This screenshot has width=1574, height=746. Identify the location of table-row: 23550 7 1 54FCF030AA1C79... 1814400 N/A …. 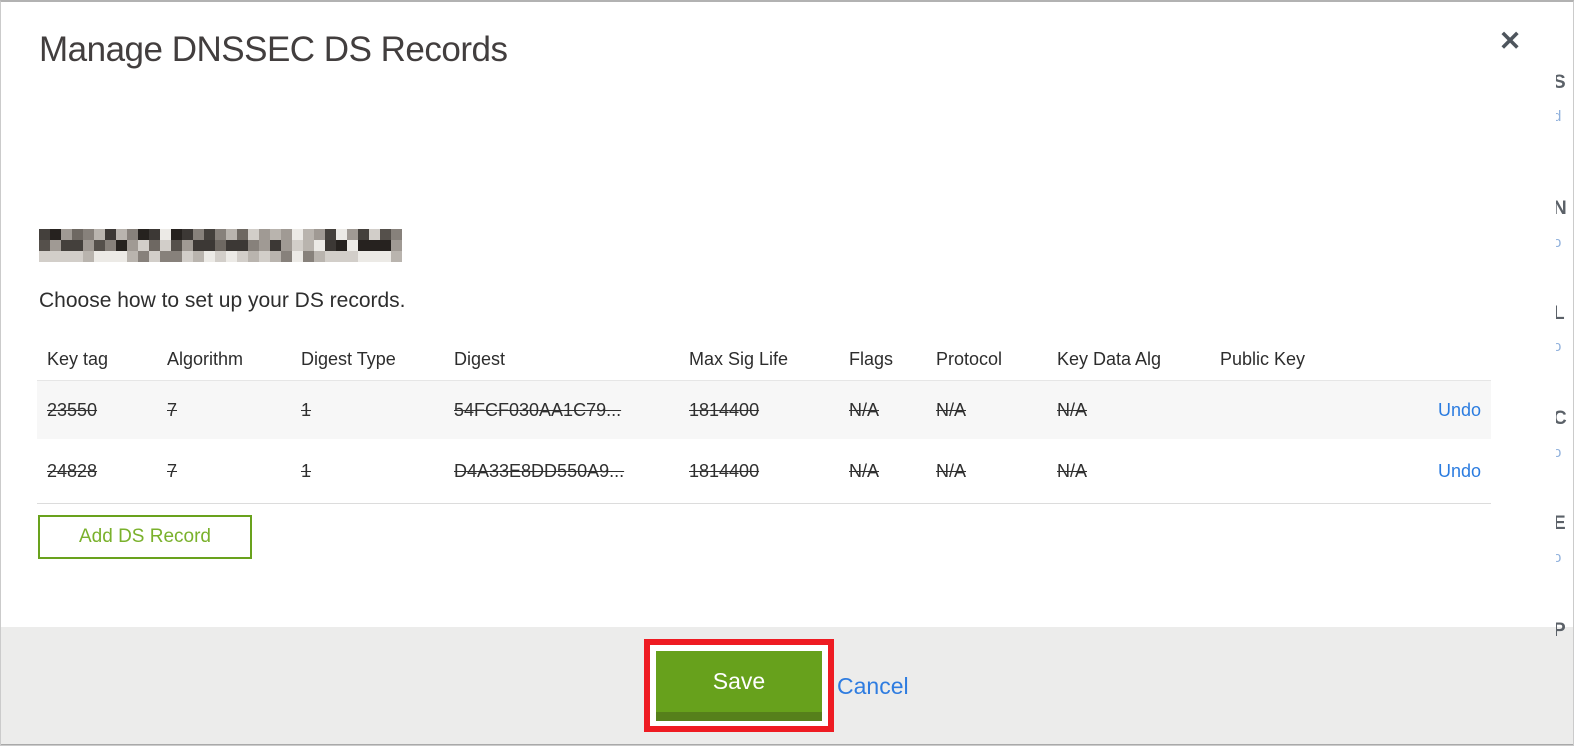
(764, 409).